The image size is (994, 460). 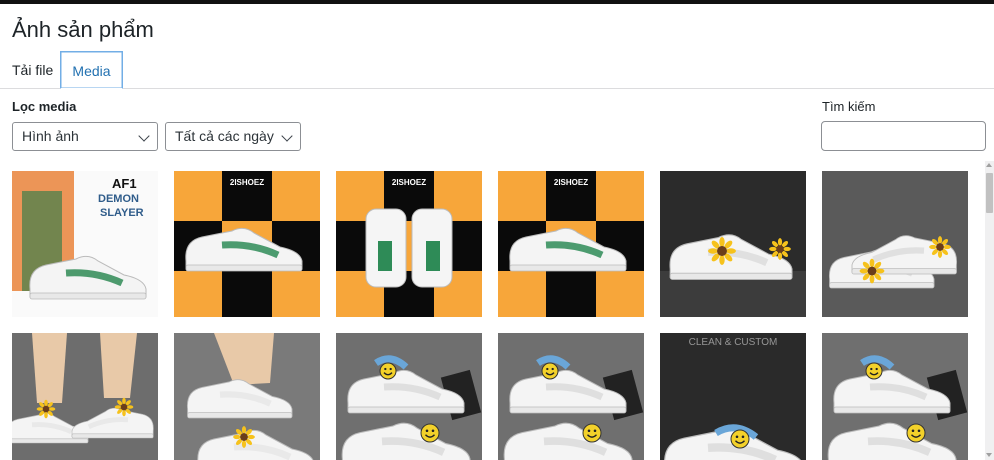 I want to click on media-tabs: Tải file Media, so click(x=497, y=70).